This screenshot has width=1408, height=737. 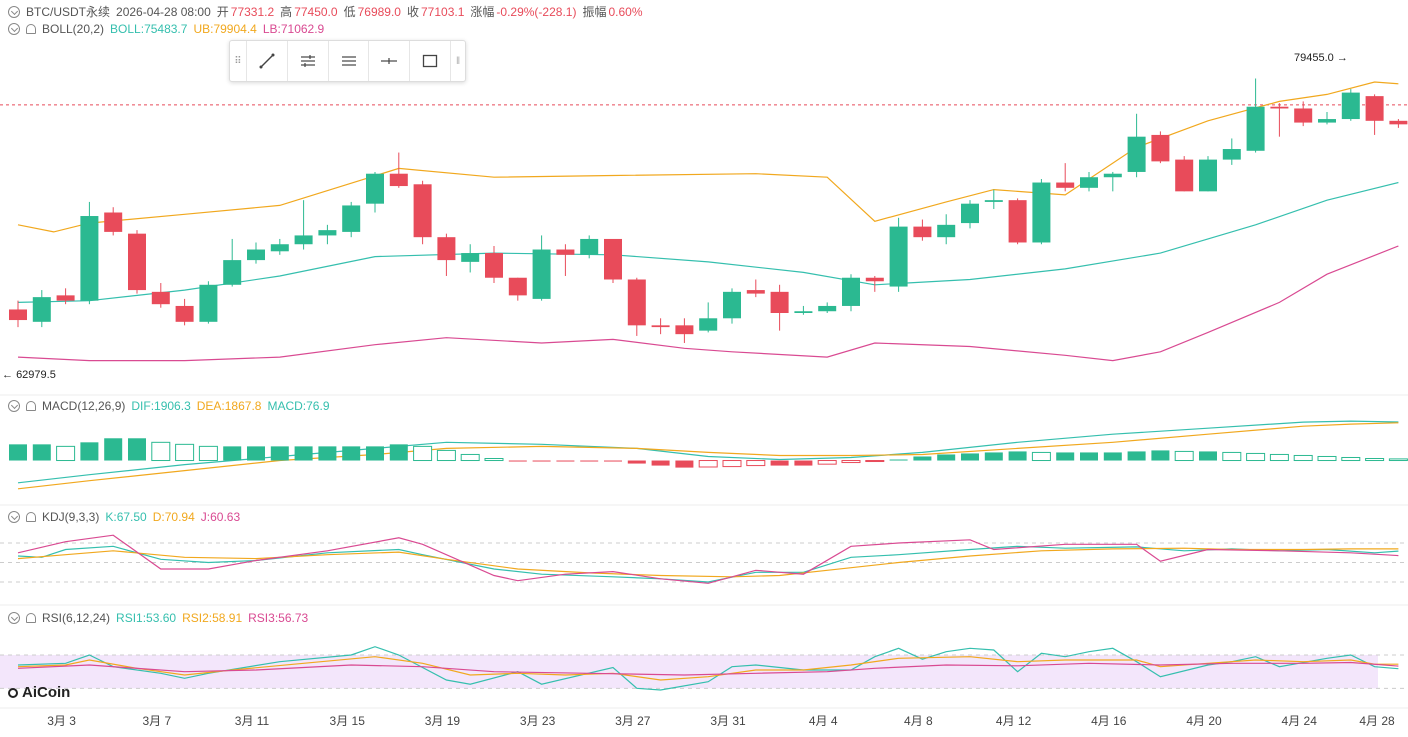 What do you see at coordinates (7, 375) in the screenshot?
I see `arrow-left-icon: ←` at bounding box center [7, 375].